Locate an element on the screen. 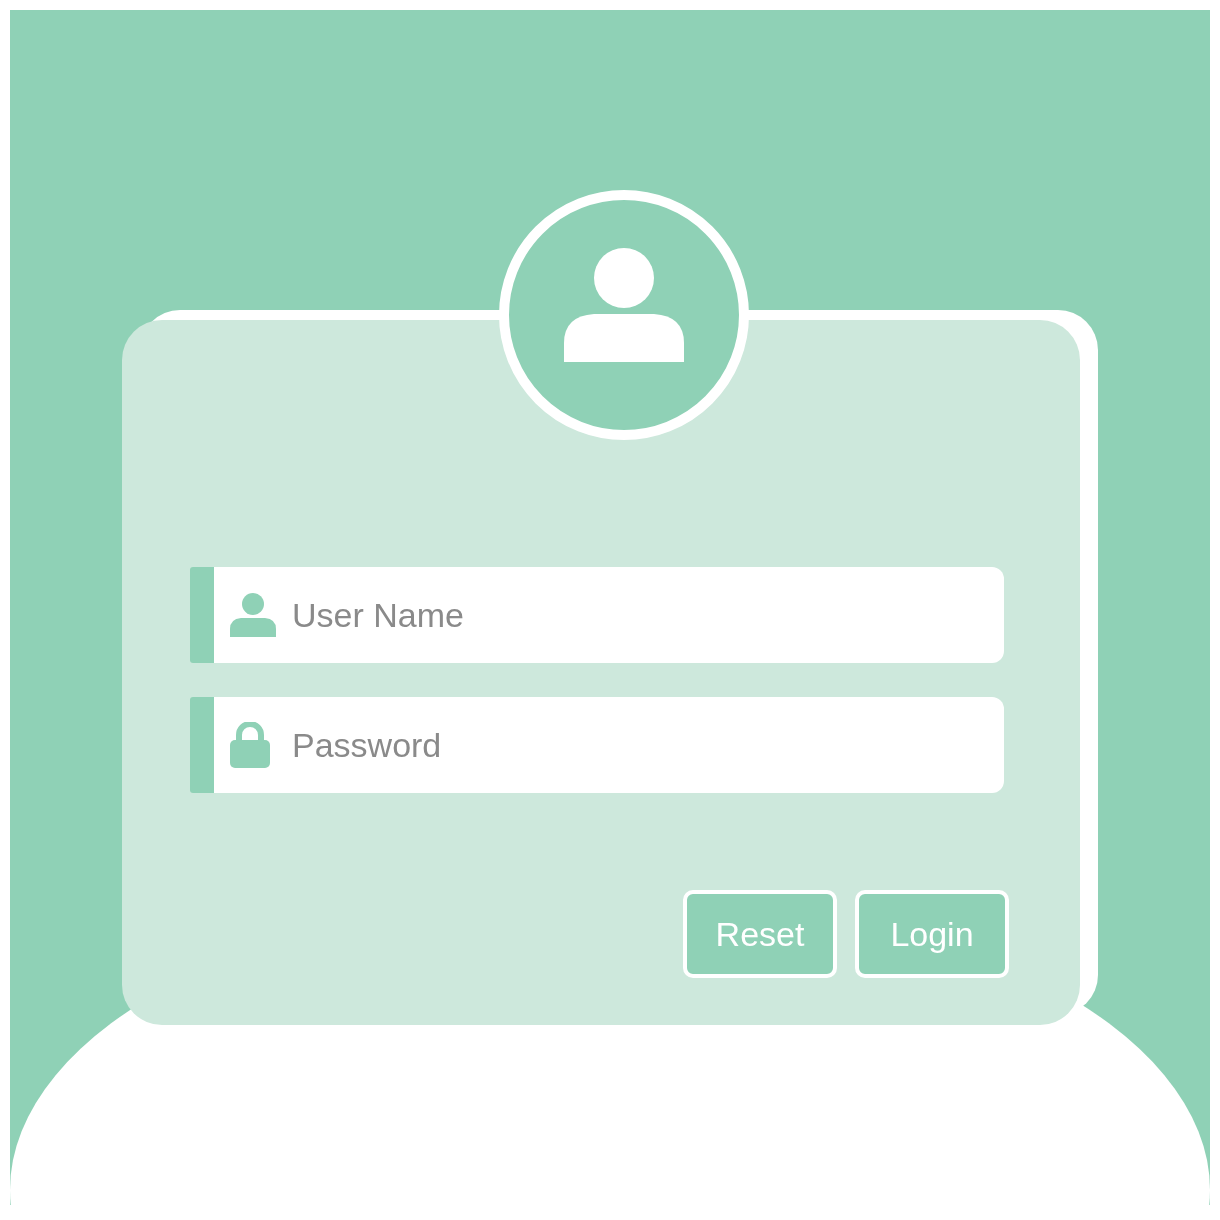  login-button: Login is located at coordinates (932, 934).